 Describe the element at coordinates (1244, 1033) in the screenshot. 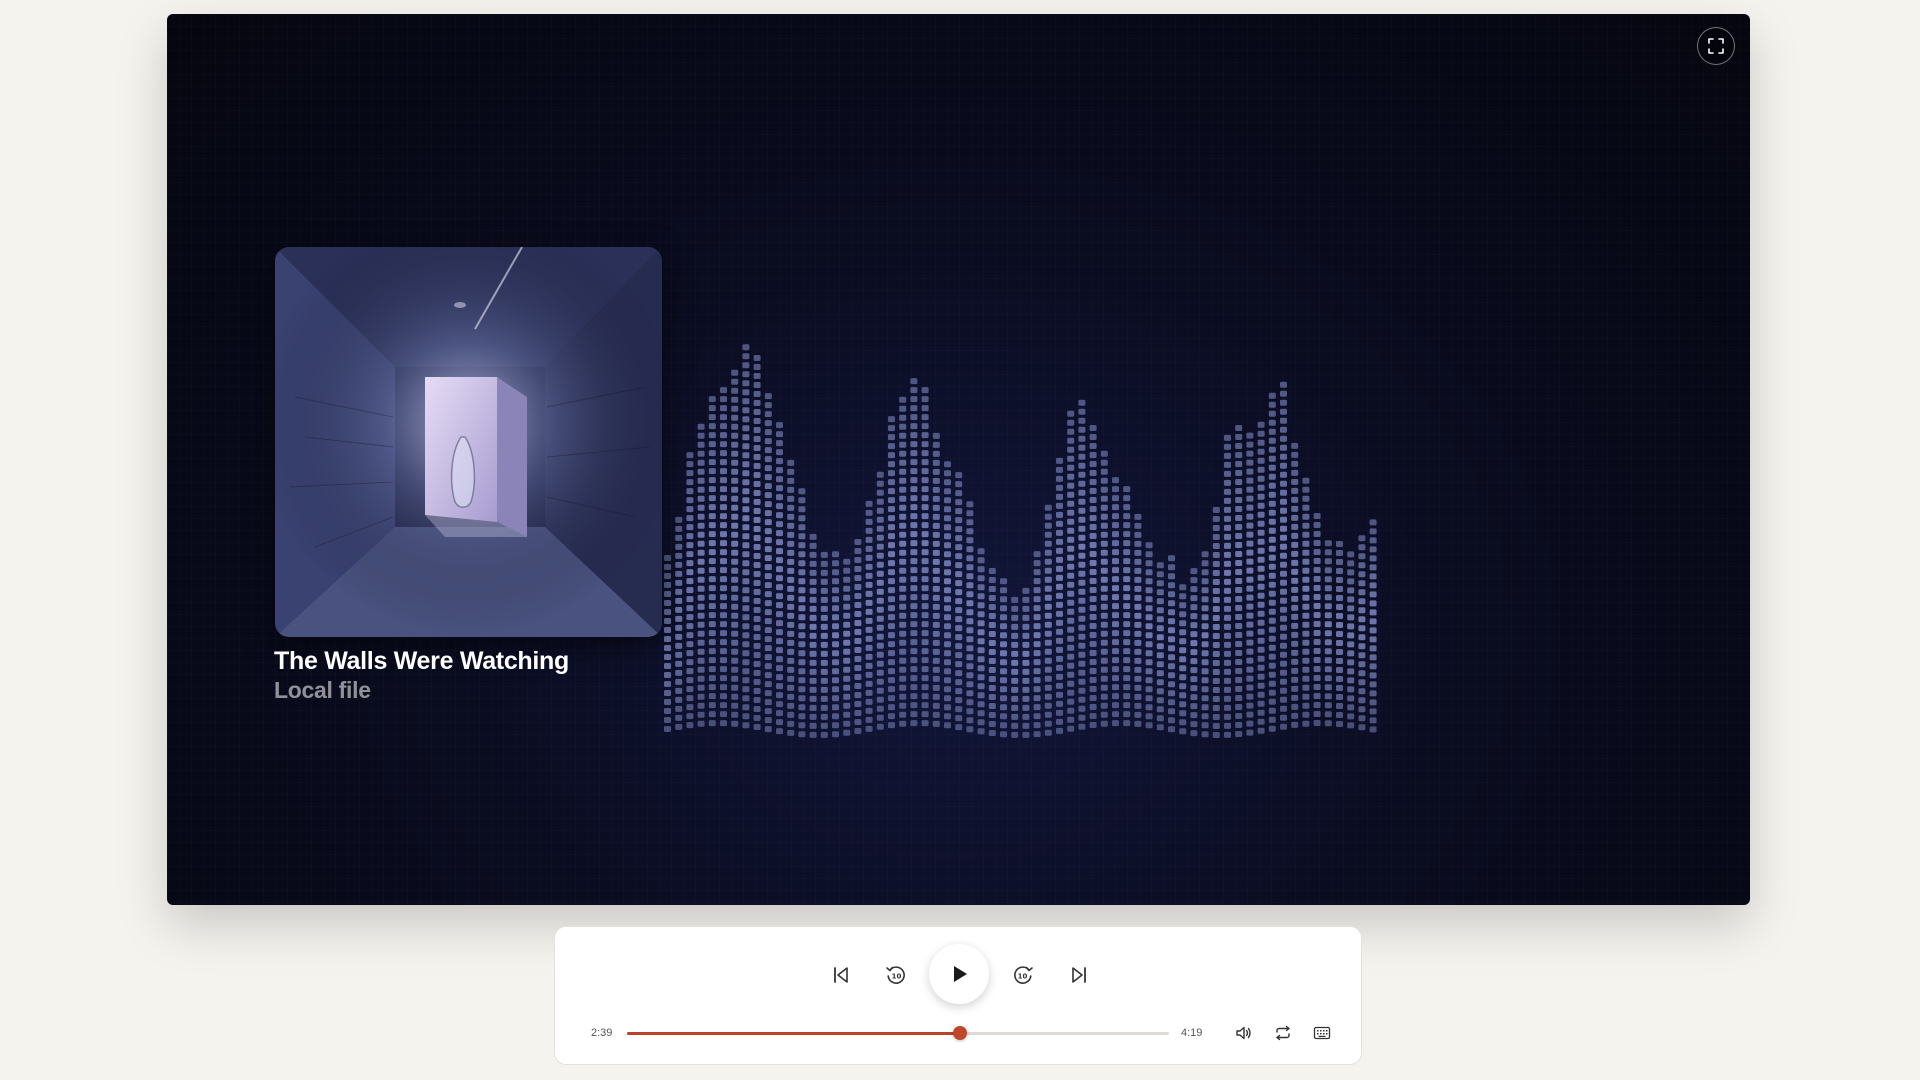

I see `volume-button` at that location.